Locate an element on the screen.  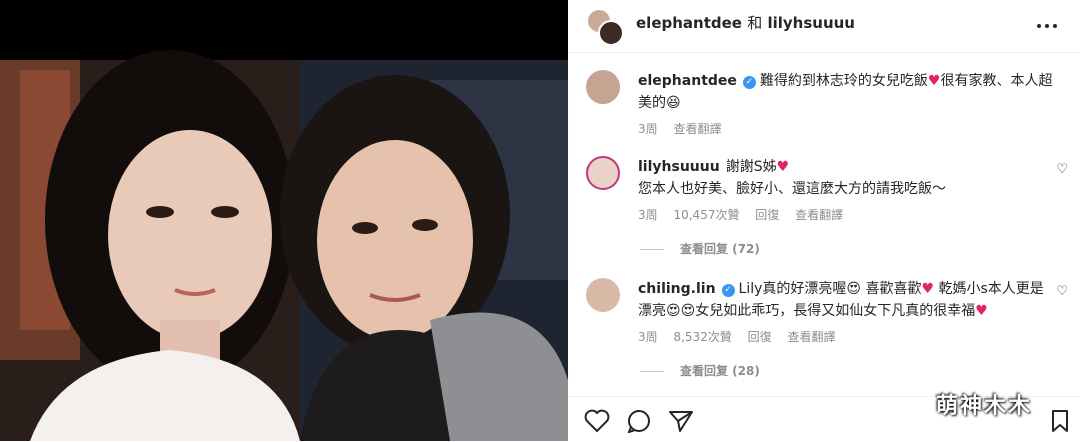
author-link: lilyhsuuuu is located at coordinates (811, 23).